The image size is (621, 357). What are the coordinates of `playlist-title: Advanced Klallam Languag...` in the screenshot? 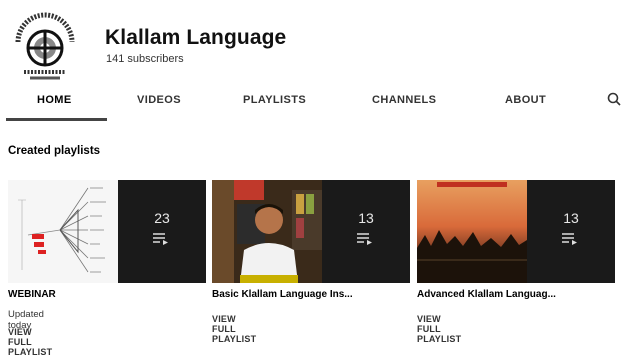 It's located at (517, 294).